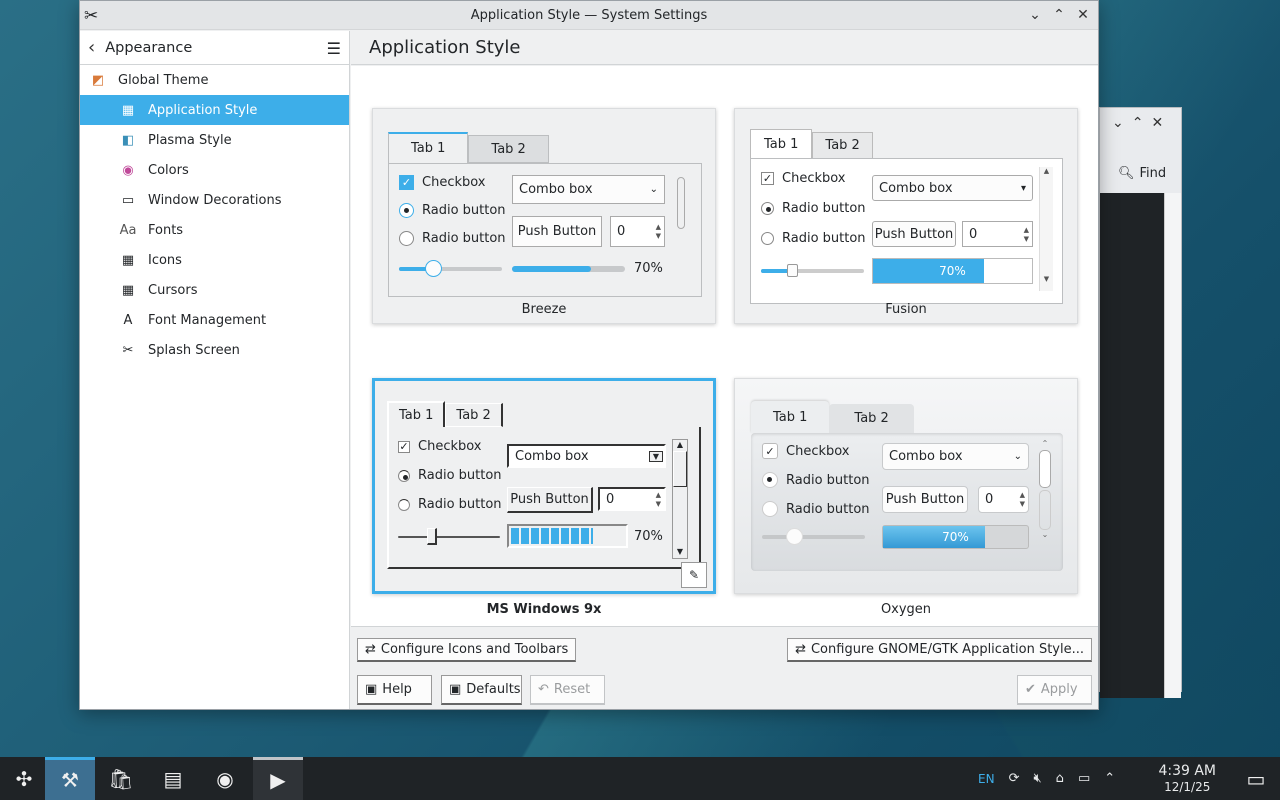 The image size is (1280, 800). Describe the element at coordinates (24, 778) in the screenshot. I see `application-launcher-icon: ✣` at that location.